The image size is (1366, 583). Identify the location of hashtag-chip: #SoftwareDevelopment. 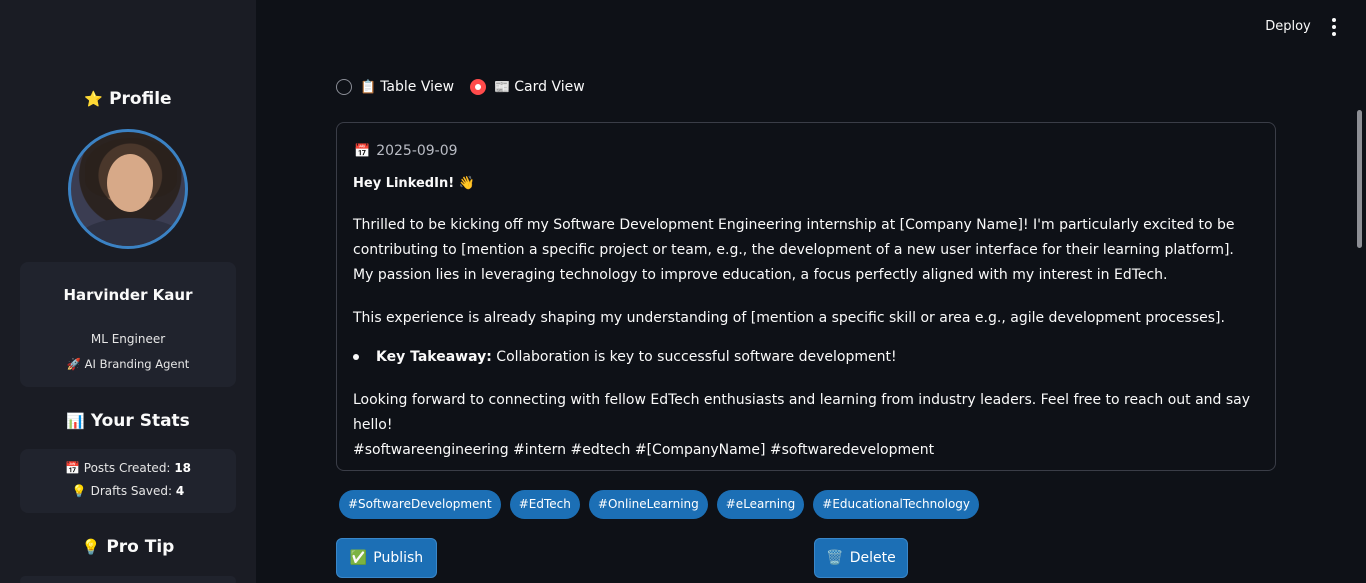
(420, 504).